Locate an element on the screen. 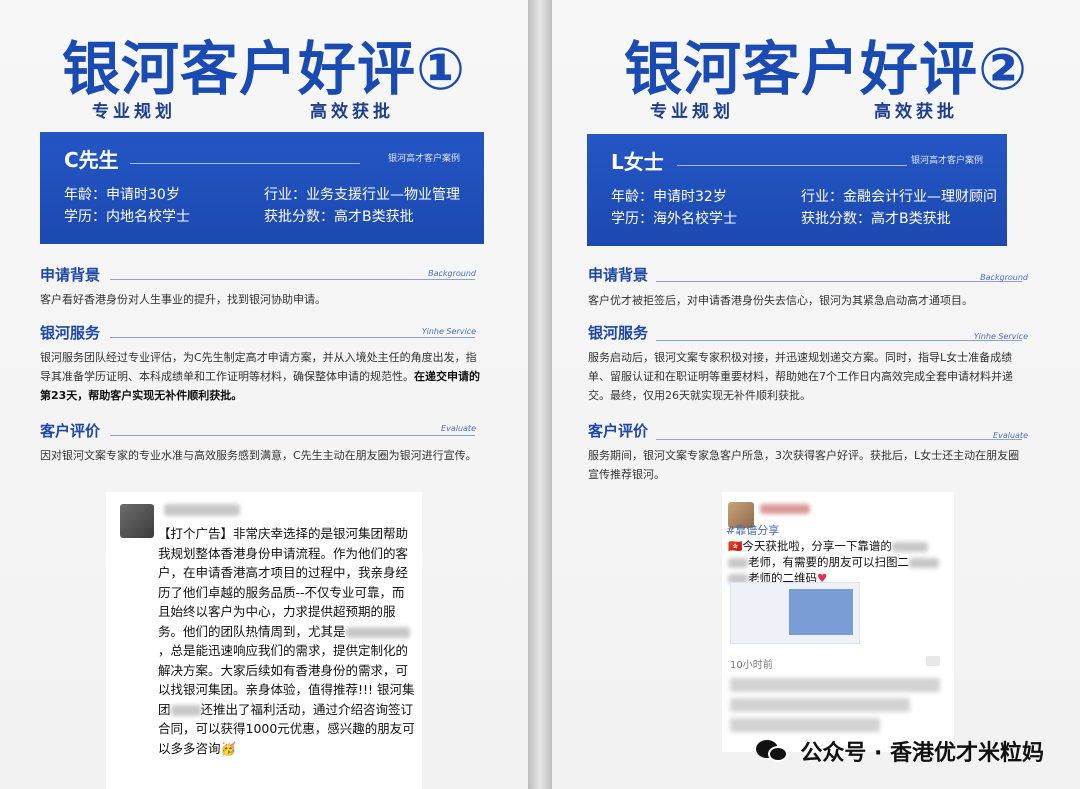  avatar is located at coordinates (137, 521).